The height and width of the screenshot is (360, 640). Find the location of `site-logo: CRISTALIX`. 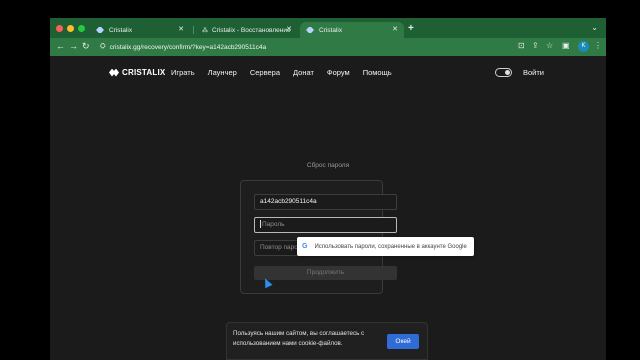

site-logo: CRISTALIX is located at coordinates (137, 72).